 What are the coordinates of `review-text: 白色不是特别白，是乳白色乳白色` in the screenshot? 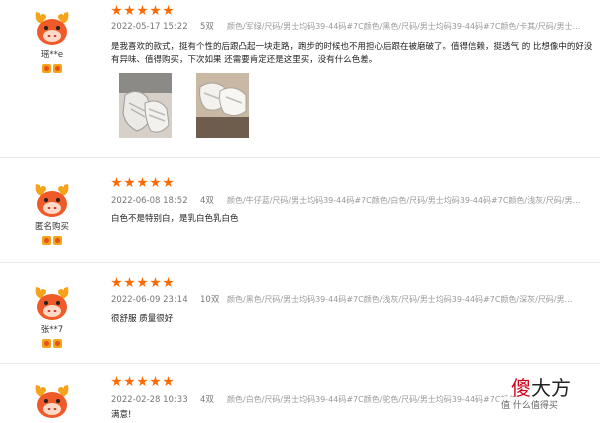 It's located at (175, 219).